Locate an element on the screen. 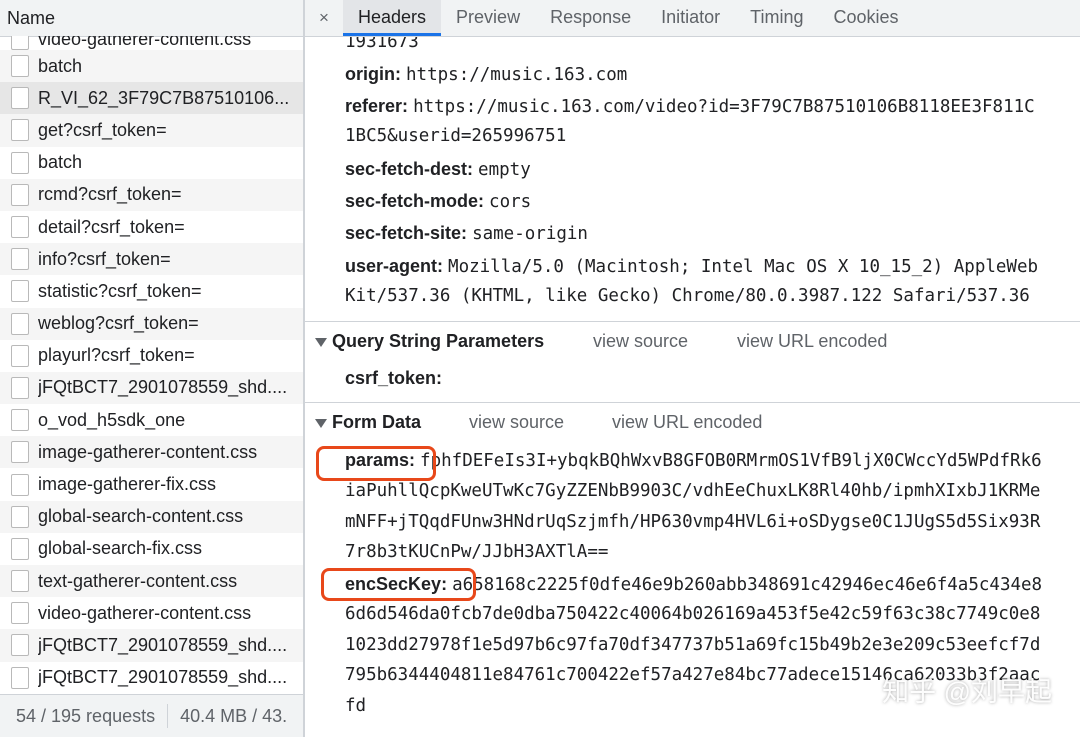 The image size is (1080, 737). status-bar: 54 / 195 requests 40.4 MB / 43. is located at coordinates (151, 715).